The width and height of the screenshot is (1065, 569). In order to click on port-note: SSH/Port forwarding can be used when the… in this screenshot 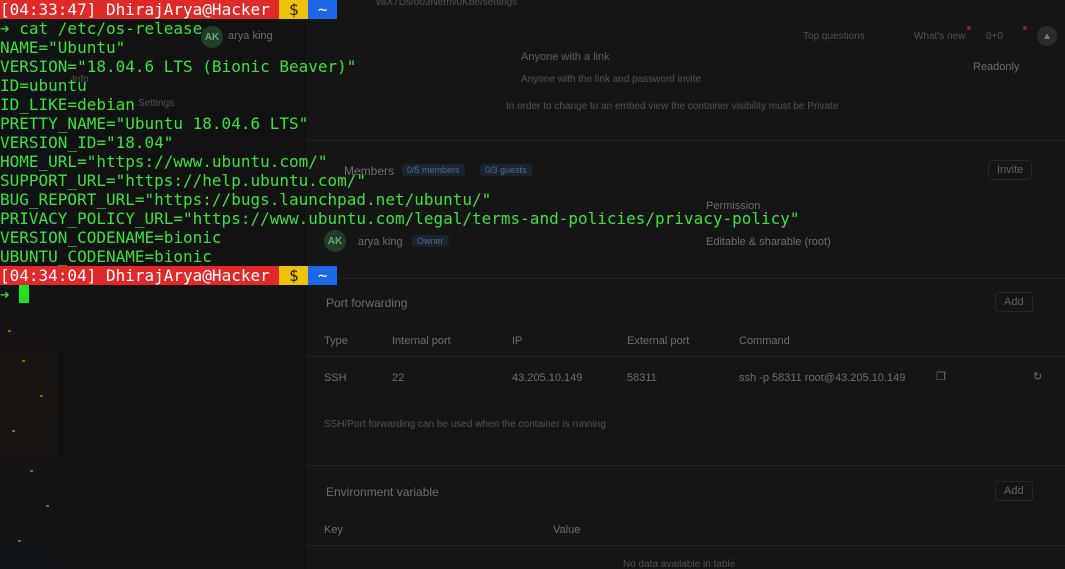, I will do `click(465, 424)`.